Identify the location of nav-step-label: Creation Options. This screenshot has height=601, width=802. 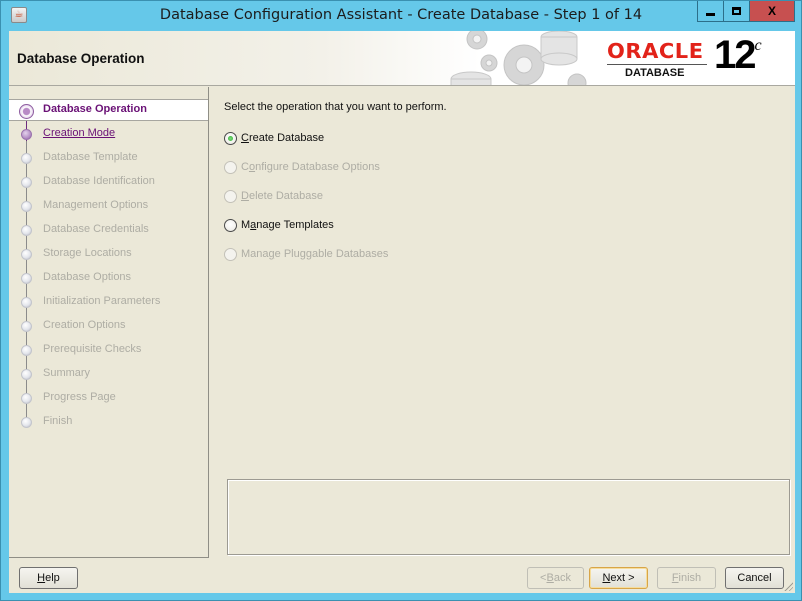
(84, 325).